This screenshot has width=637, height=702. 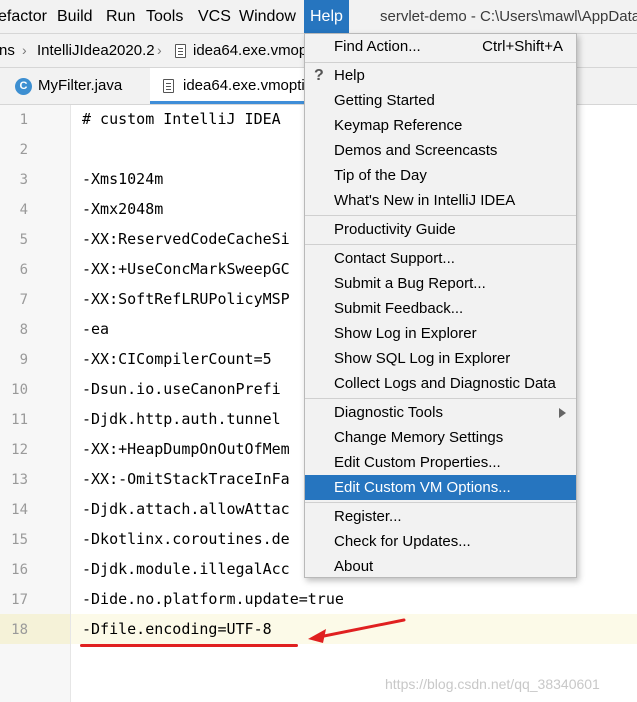 What do you see at coordinates (23, 86) in the screenshot?
I see `class-c-icon: C` at bounding box center [23, 86].